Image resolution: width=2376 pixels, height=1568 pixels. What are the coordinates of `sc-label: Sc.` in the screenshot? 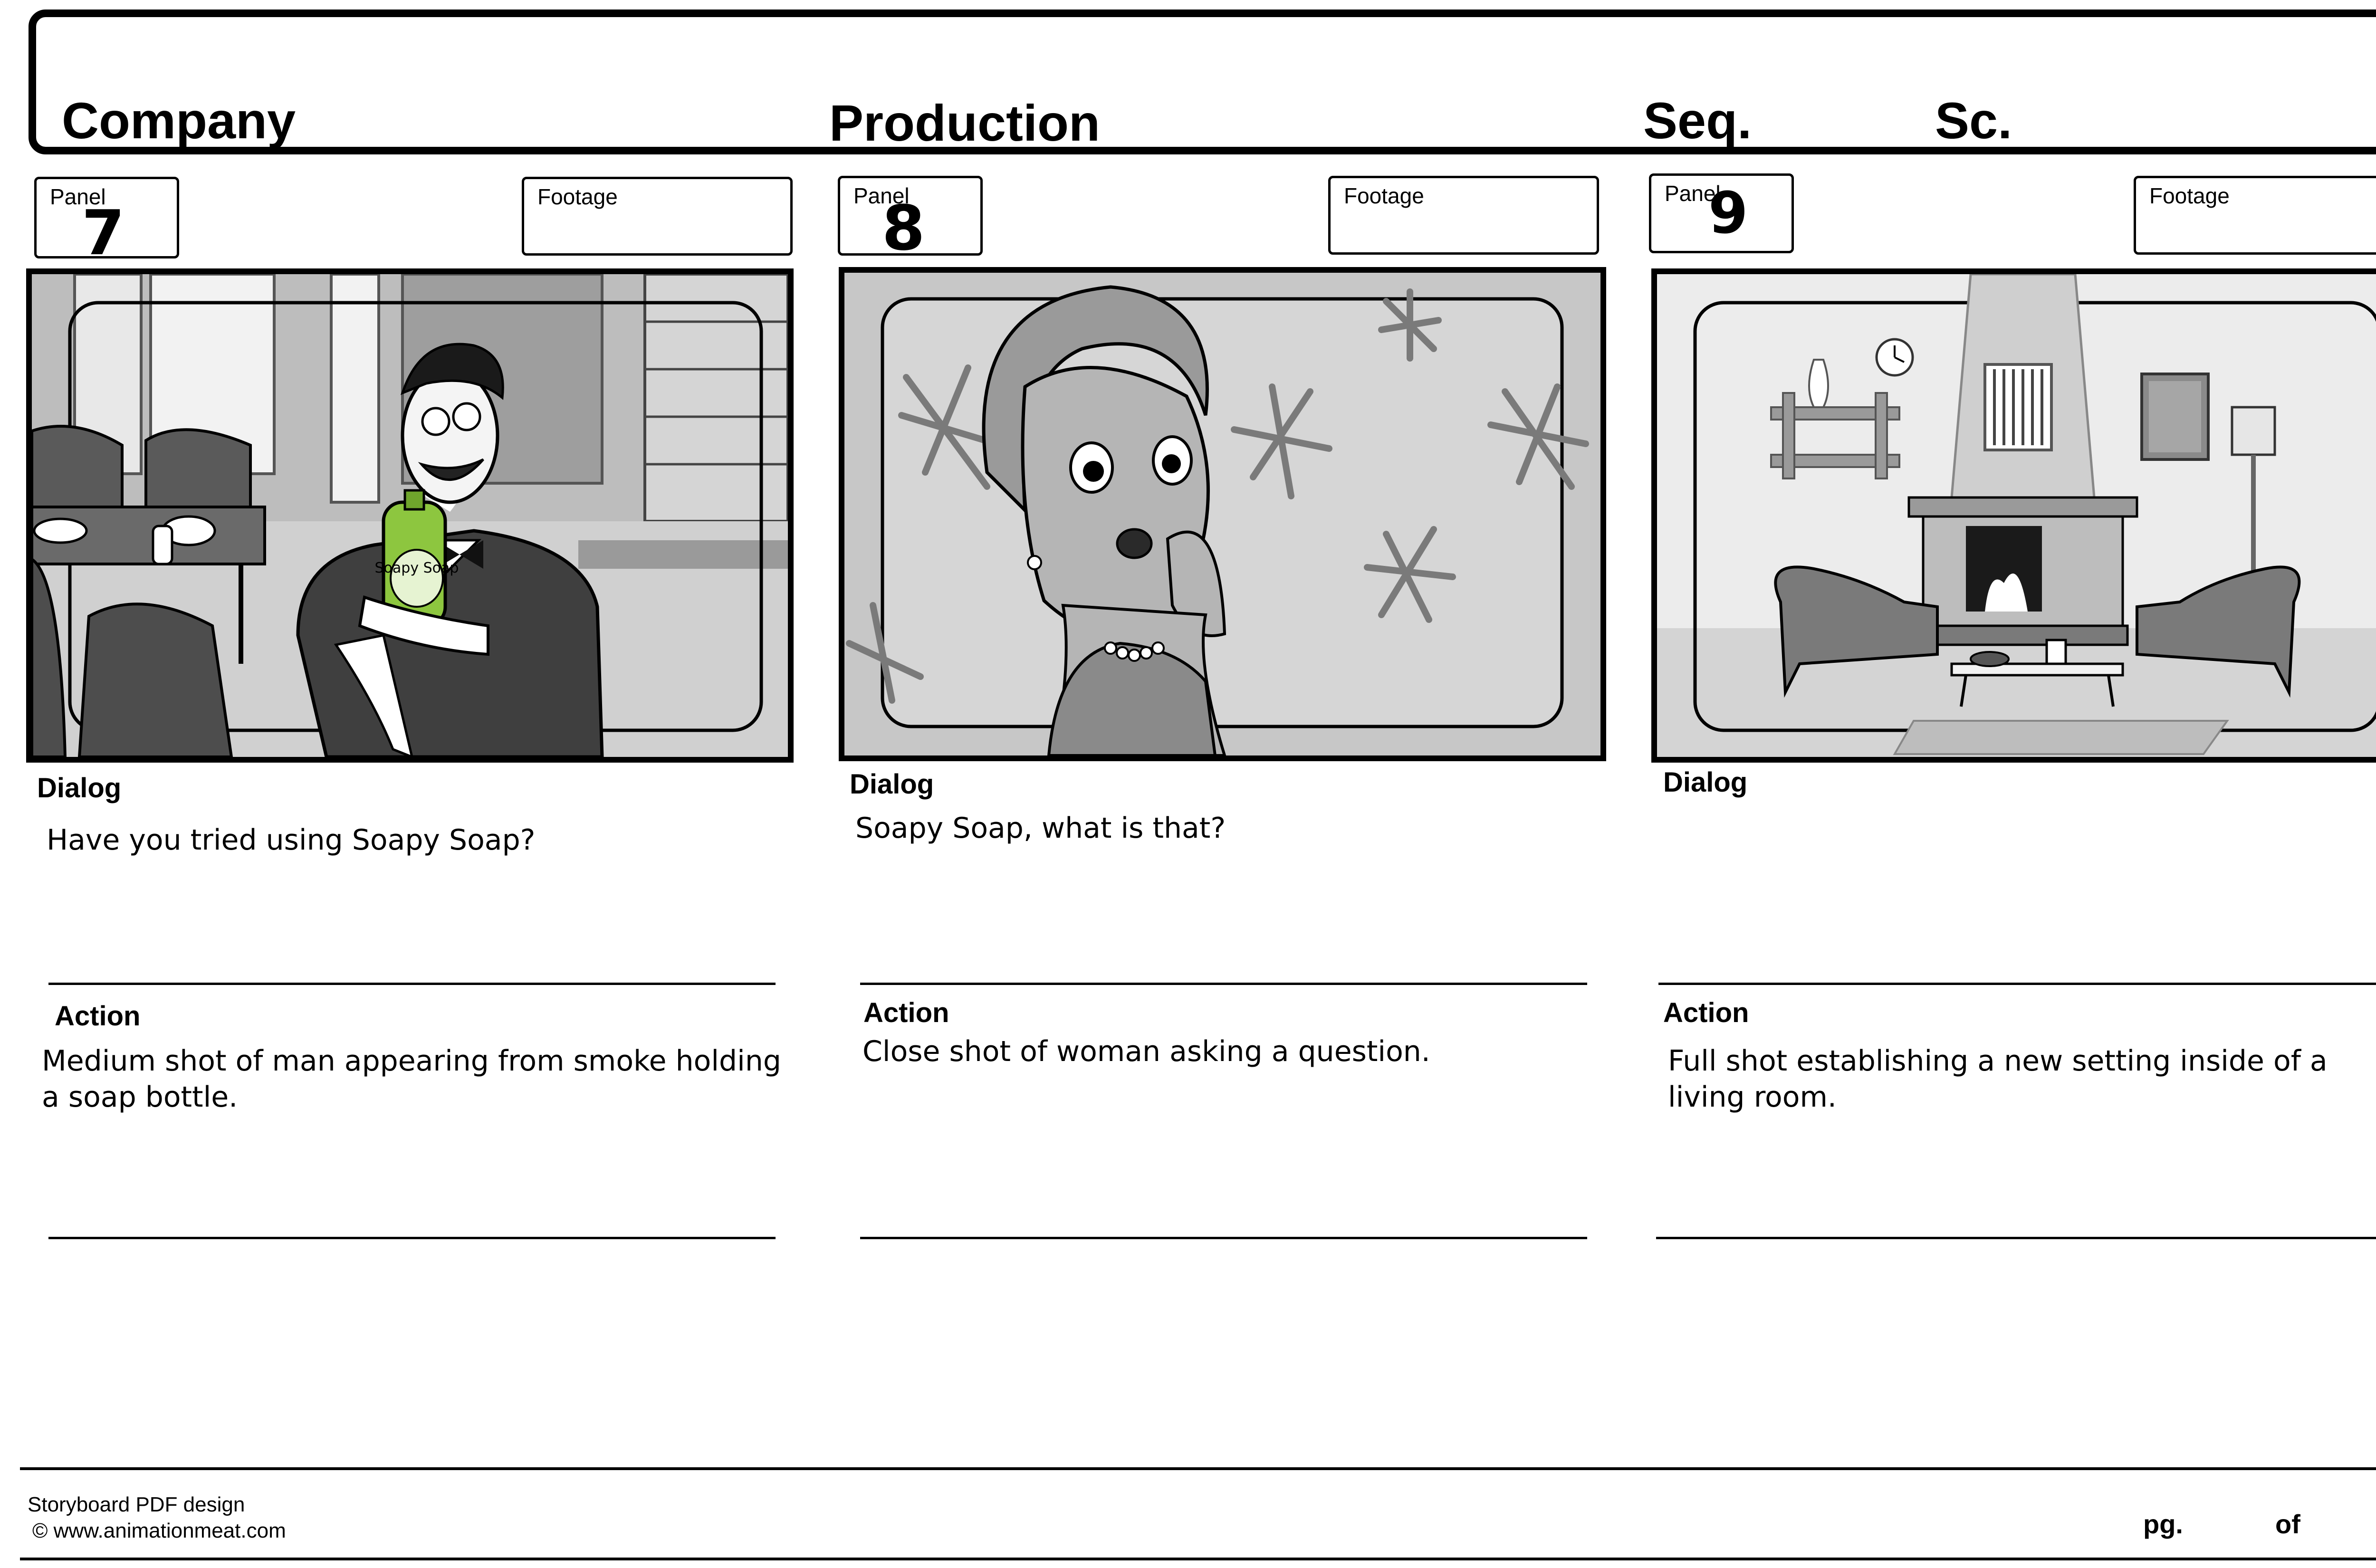 It's located at (1973, 121).